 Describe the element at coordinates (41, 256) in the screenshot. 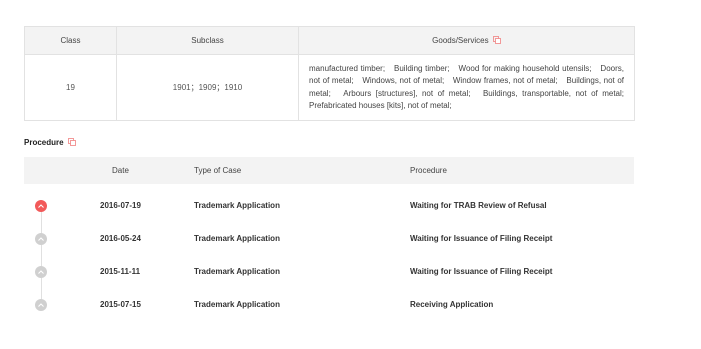

I see `timeline-line` at that location.